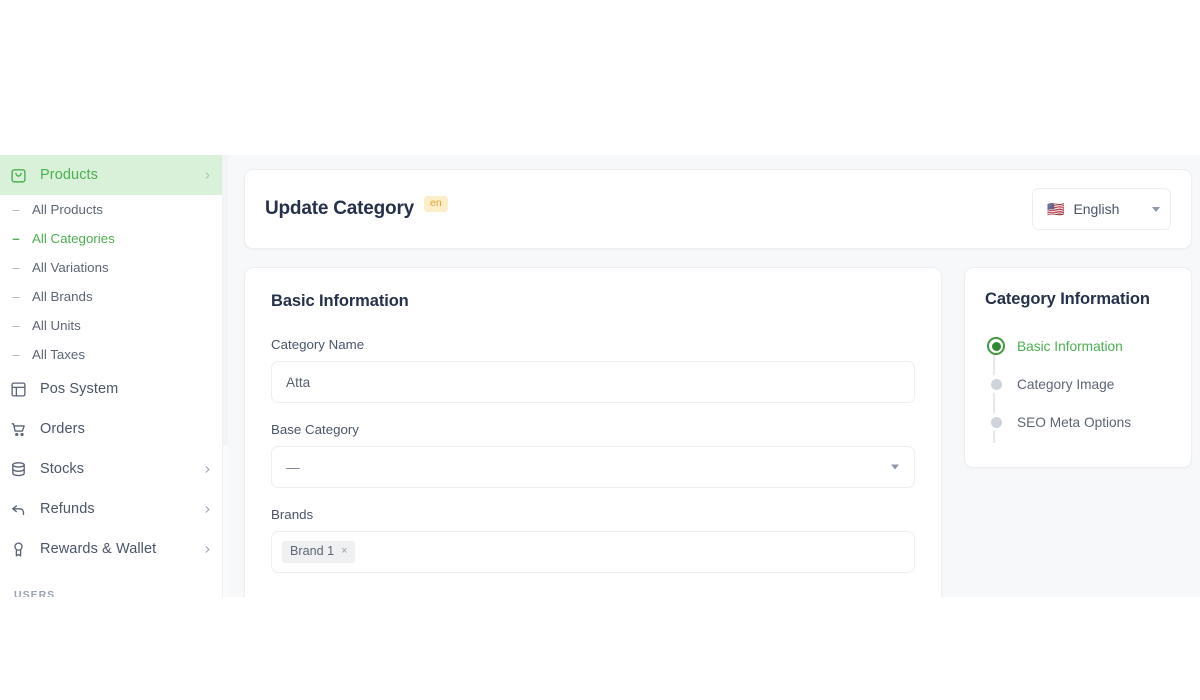  I want to click on page-header-card: Update Category en 🇺🇸 English, so click(718, 209).